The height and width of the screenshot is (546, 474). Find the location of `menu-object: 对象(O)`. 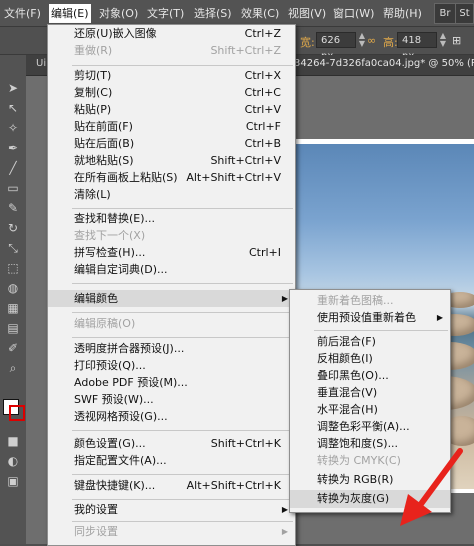

menu-object: 对象(O) is located at coordinates (118, 13).